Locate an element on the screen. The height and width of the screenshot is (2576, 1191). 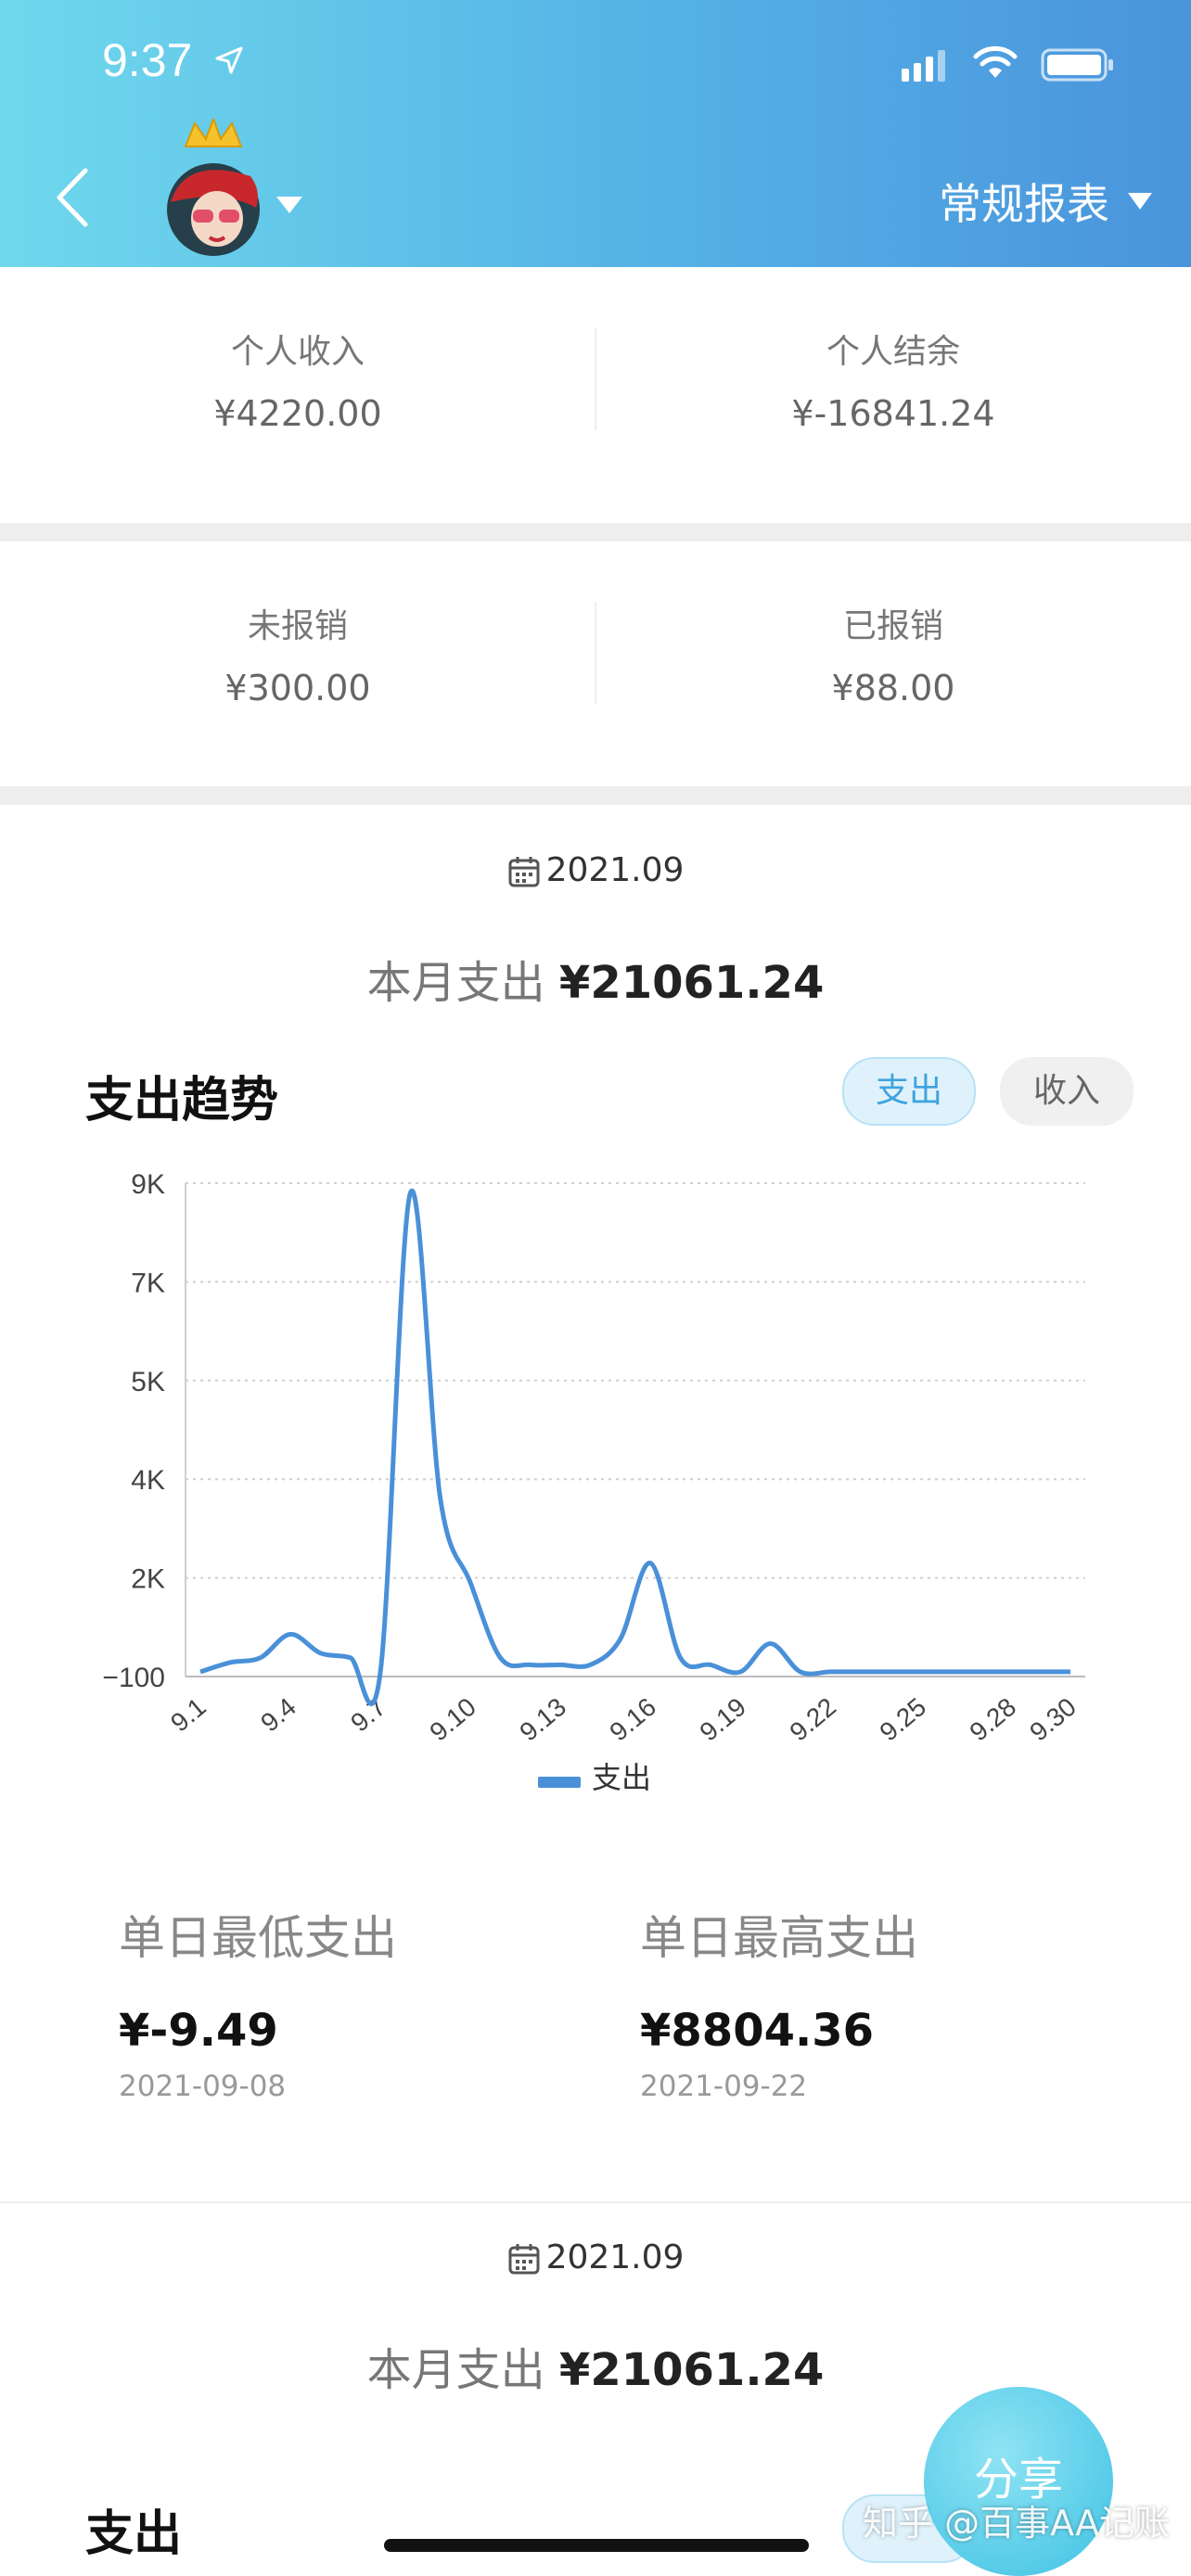
reimbursed-card: 已报销 ¥88.00 is located at coordinates (894, 669).